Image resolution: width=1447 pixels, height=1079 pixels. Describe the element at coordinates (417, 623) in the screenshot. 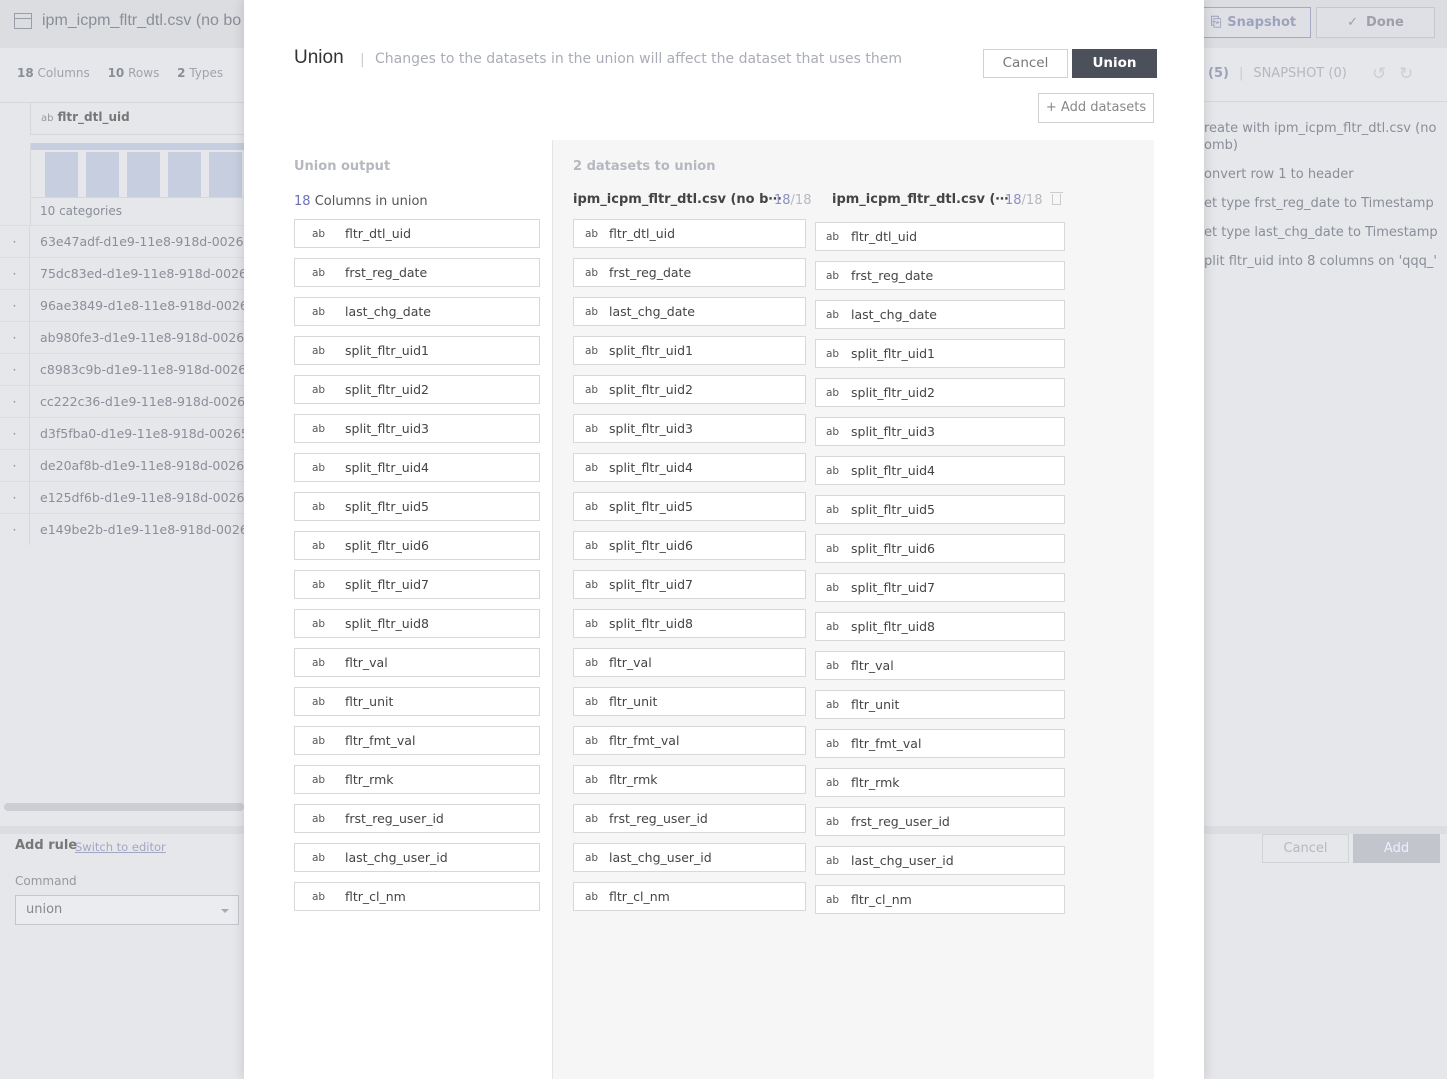

I see `union-output-column: ab split_fltr_uid8` at that location.